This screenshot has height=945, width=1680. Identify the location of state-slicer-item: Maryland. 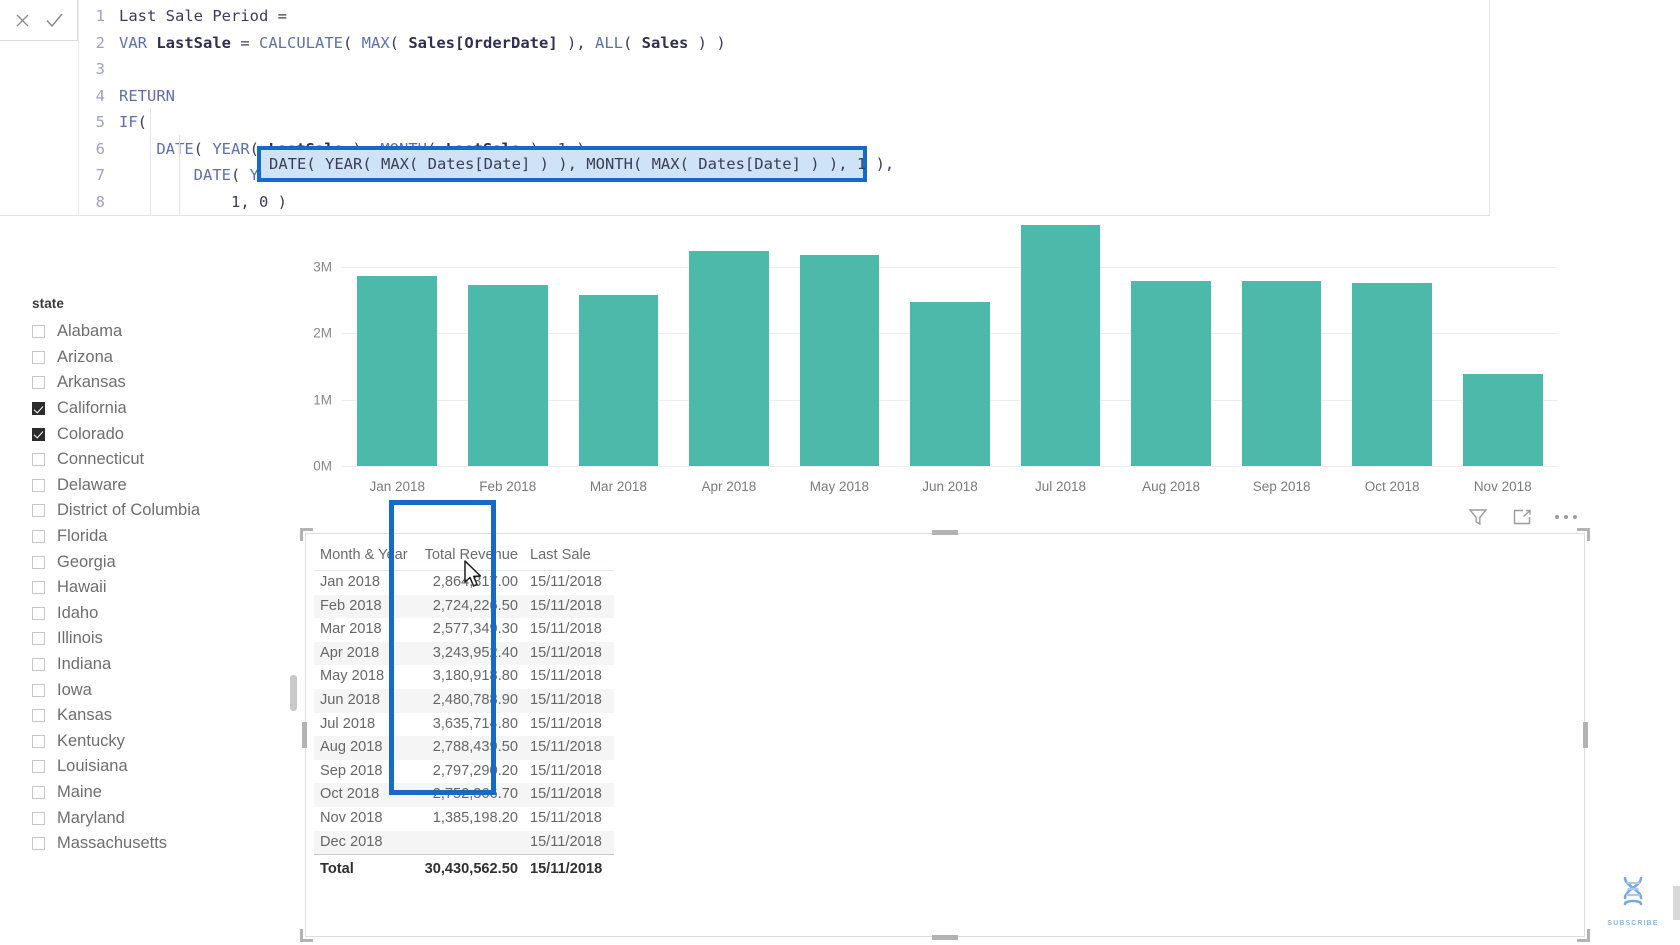
(152, 818).